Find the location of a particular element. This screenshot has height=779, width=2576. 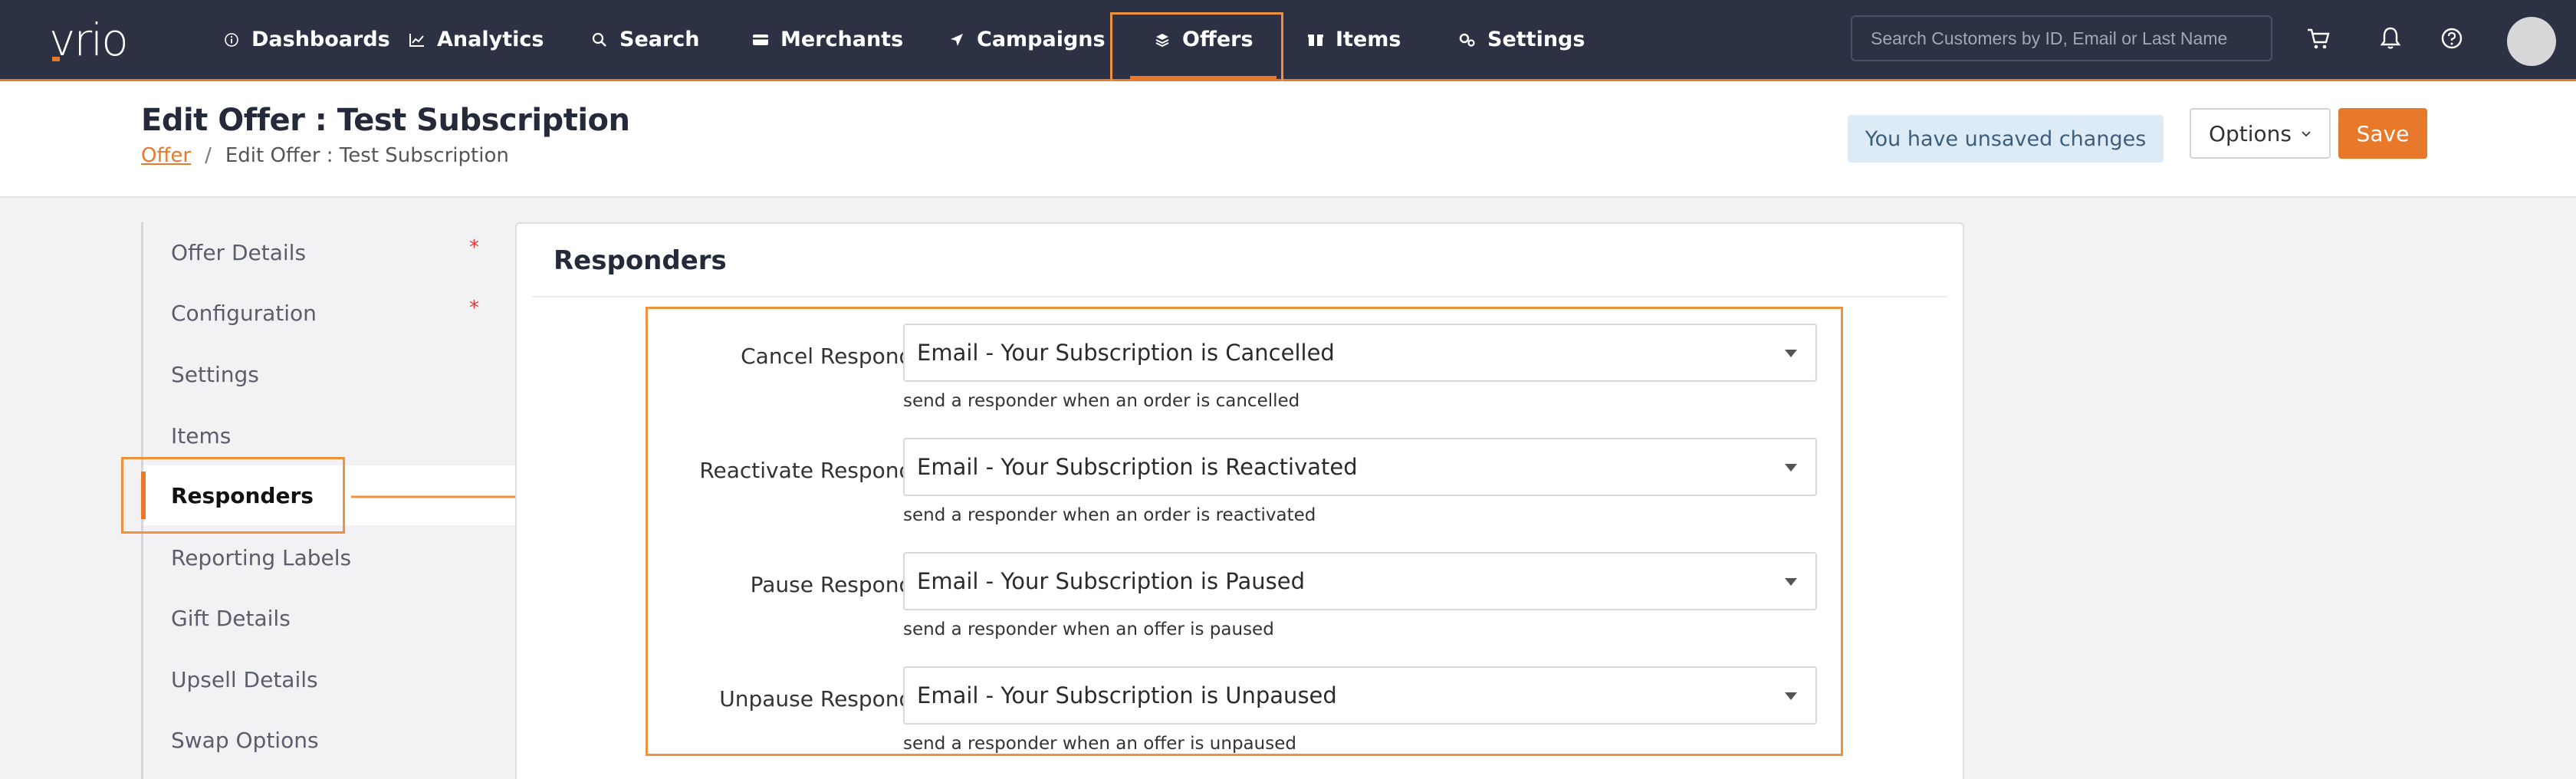

sidebar-item-items: Items is located at coordinates (330, 435).